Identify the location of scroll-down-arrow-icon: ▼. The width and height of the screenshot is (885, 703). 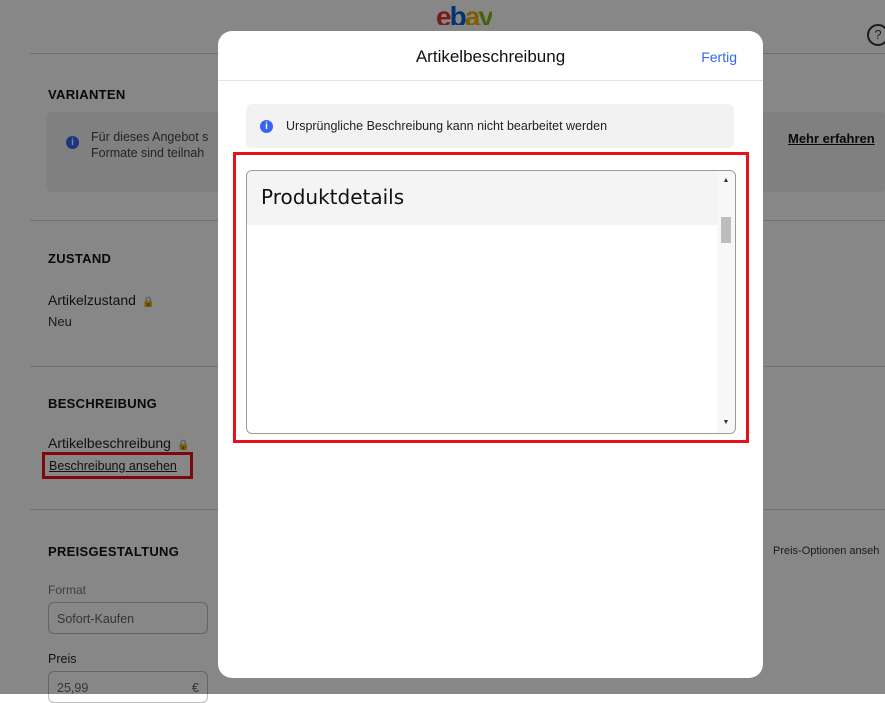
(726, 423).